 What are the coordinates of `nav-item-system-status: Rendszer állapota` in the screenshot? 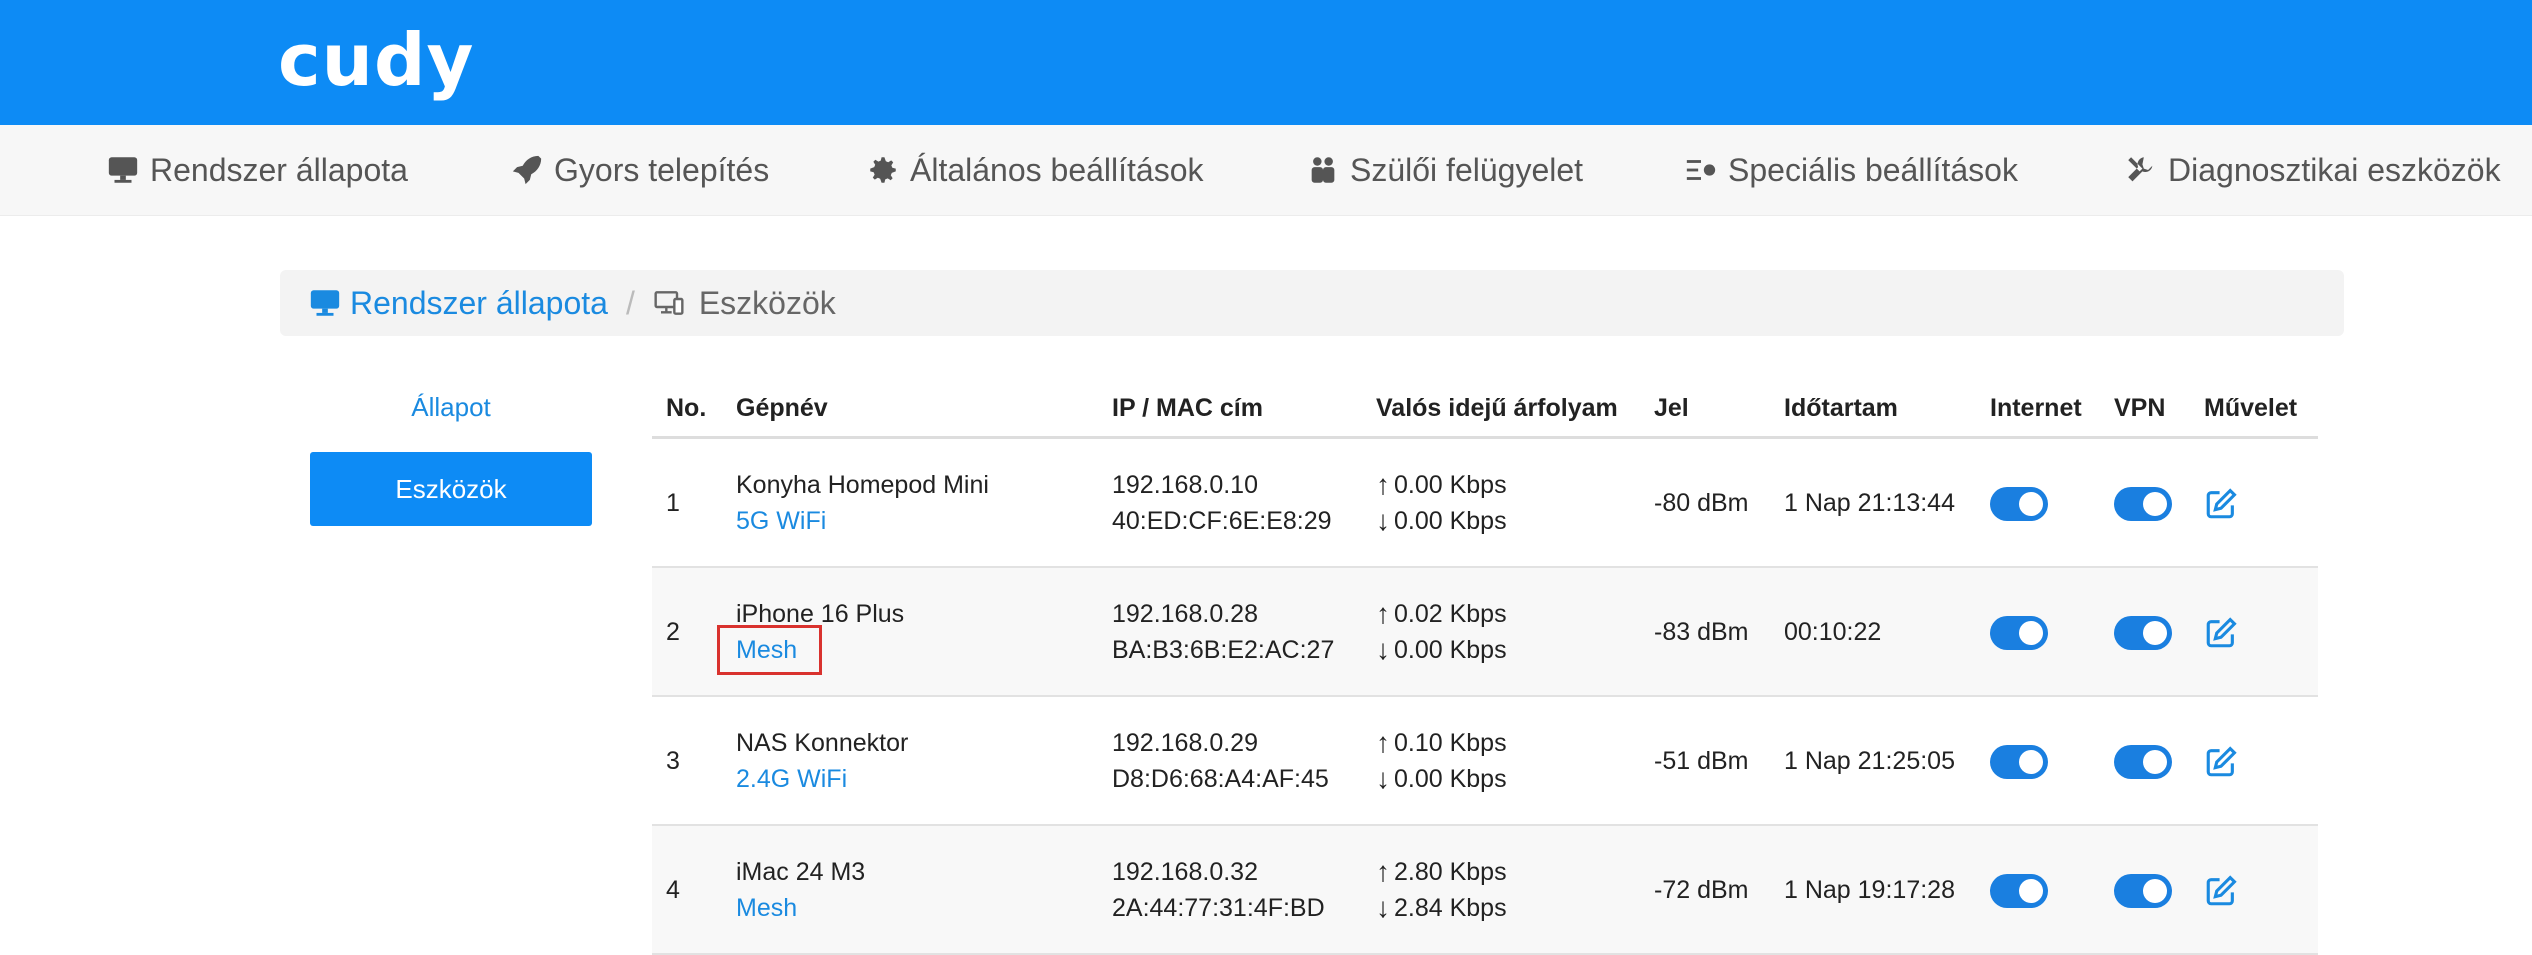 It's located at (257, 170).